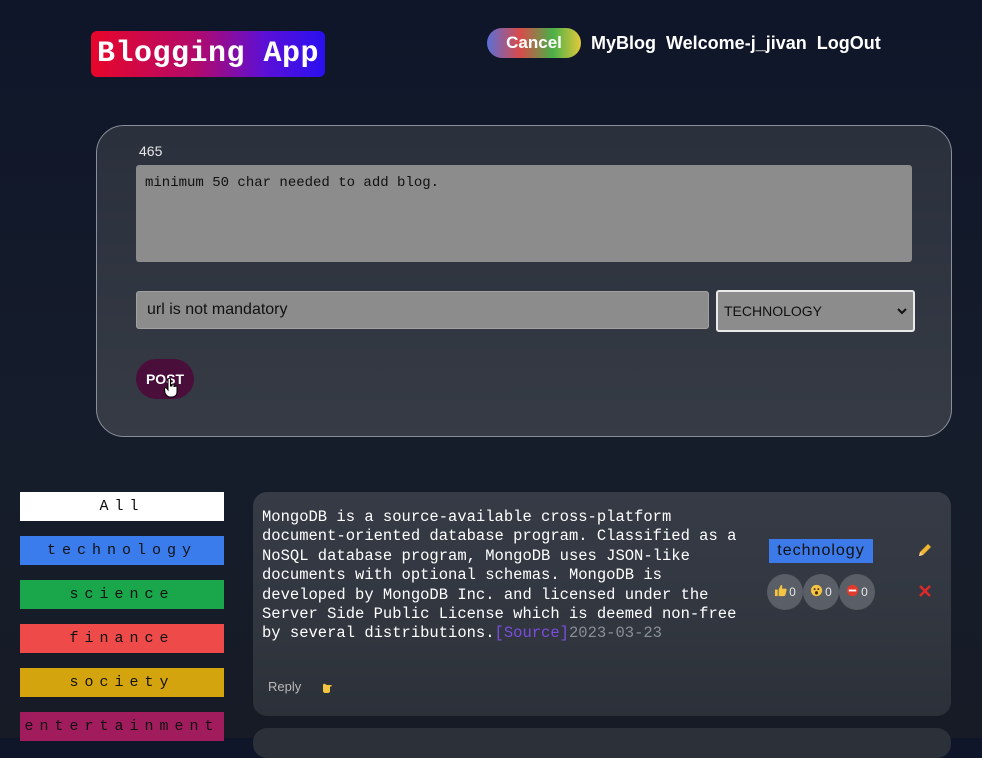  Describe the element at coordinates (122, 682) in the screenshot. I see `filter-society: society` at that location.